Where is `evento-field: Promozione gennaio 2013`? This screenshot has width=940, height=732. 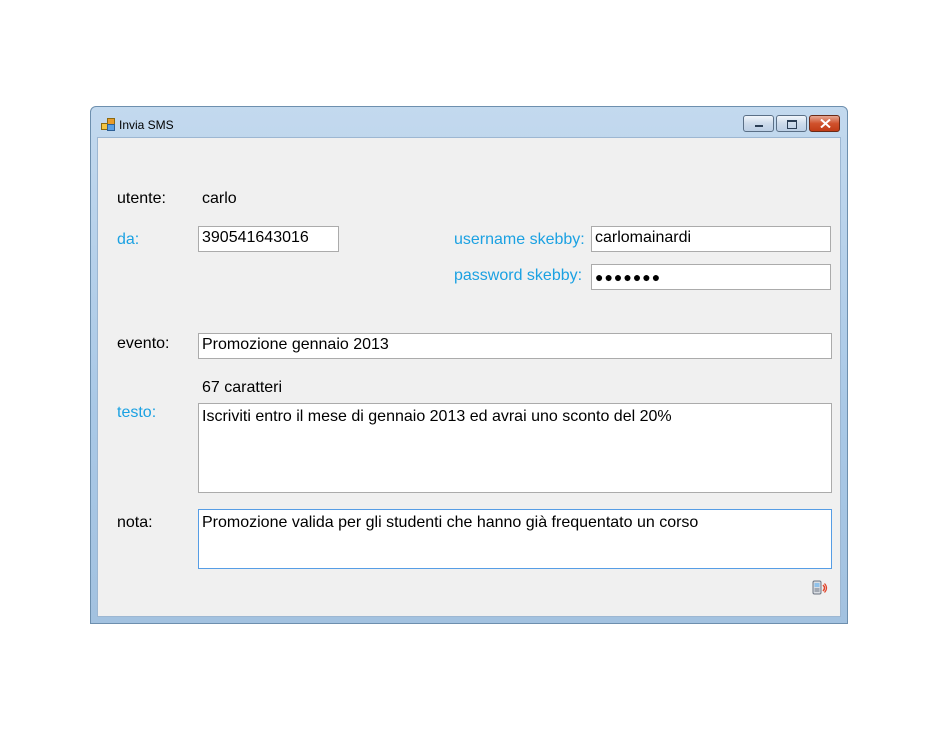 evento-field: Promozione gennaio 2013 is located at coordinates (515, 346).